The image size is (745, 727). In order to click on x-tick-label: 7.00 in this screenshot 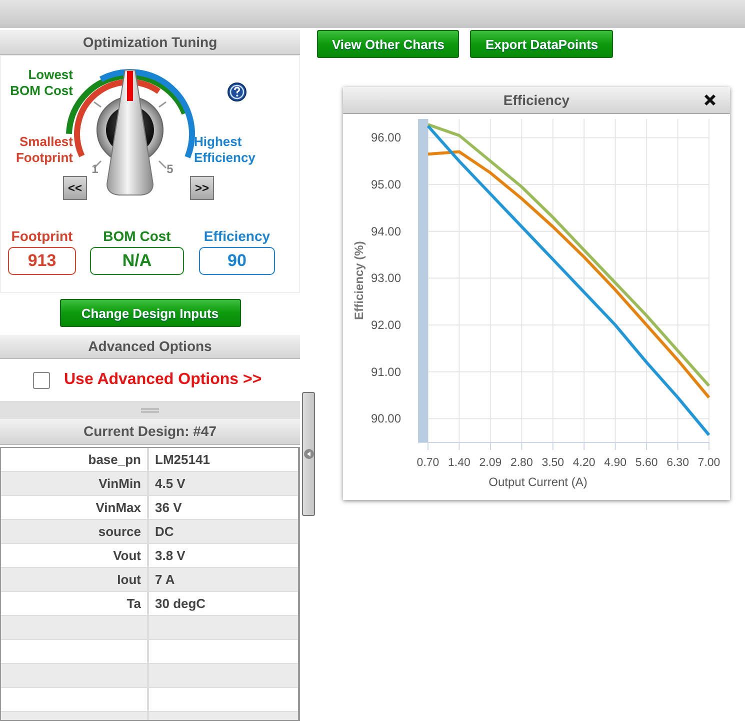, I will do `click(709, 463)`.